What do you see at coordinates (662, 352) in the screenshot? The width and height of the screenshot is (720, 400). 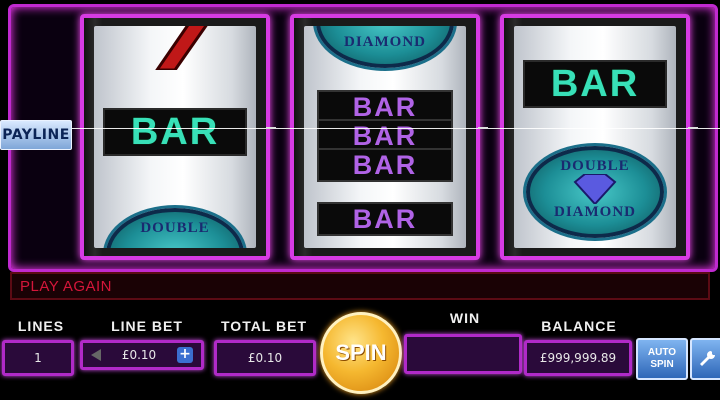 I see `autospin-line1: AUTO` at bounding box center [662, 352].